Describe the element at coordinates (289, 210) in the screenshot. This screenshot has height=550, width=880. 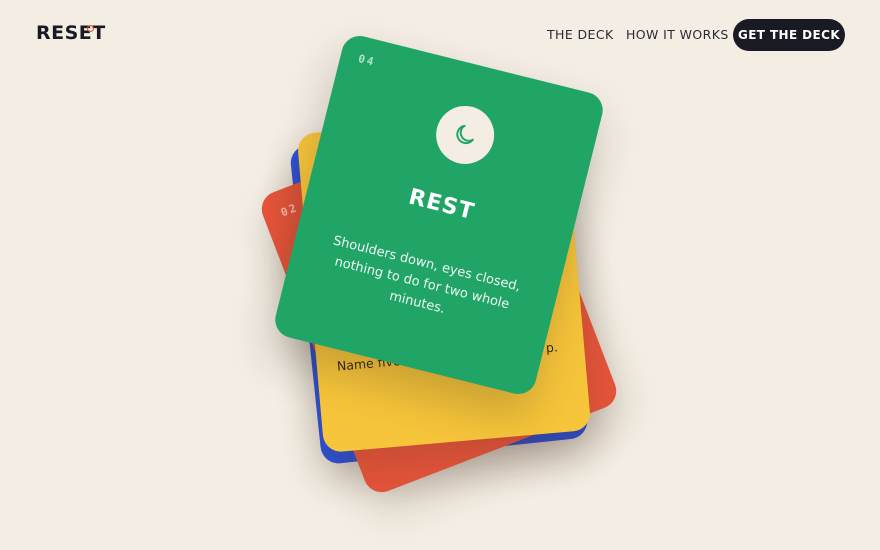
I see `card-number: 02` at that location.